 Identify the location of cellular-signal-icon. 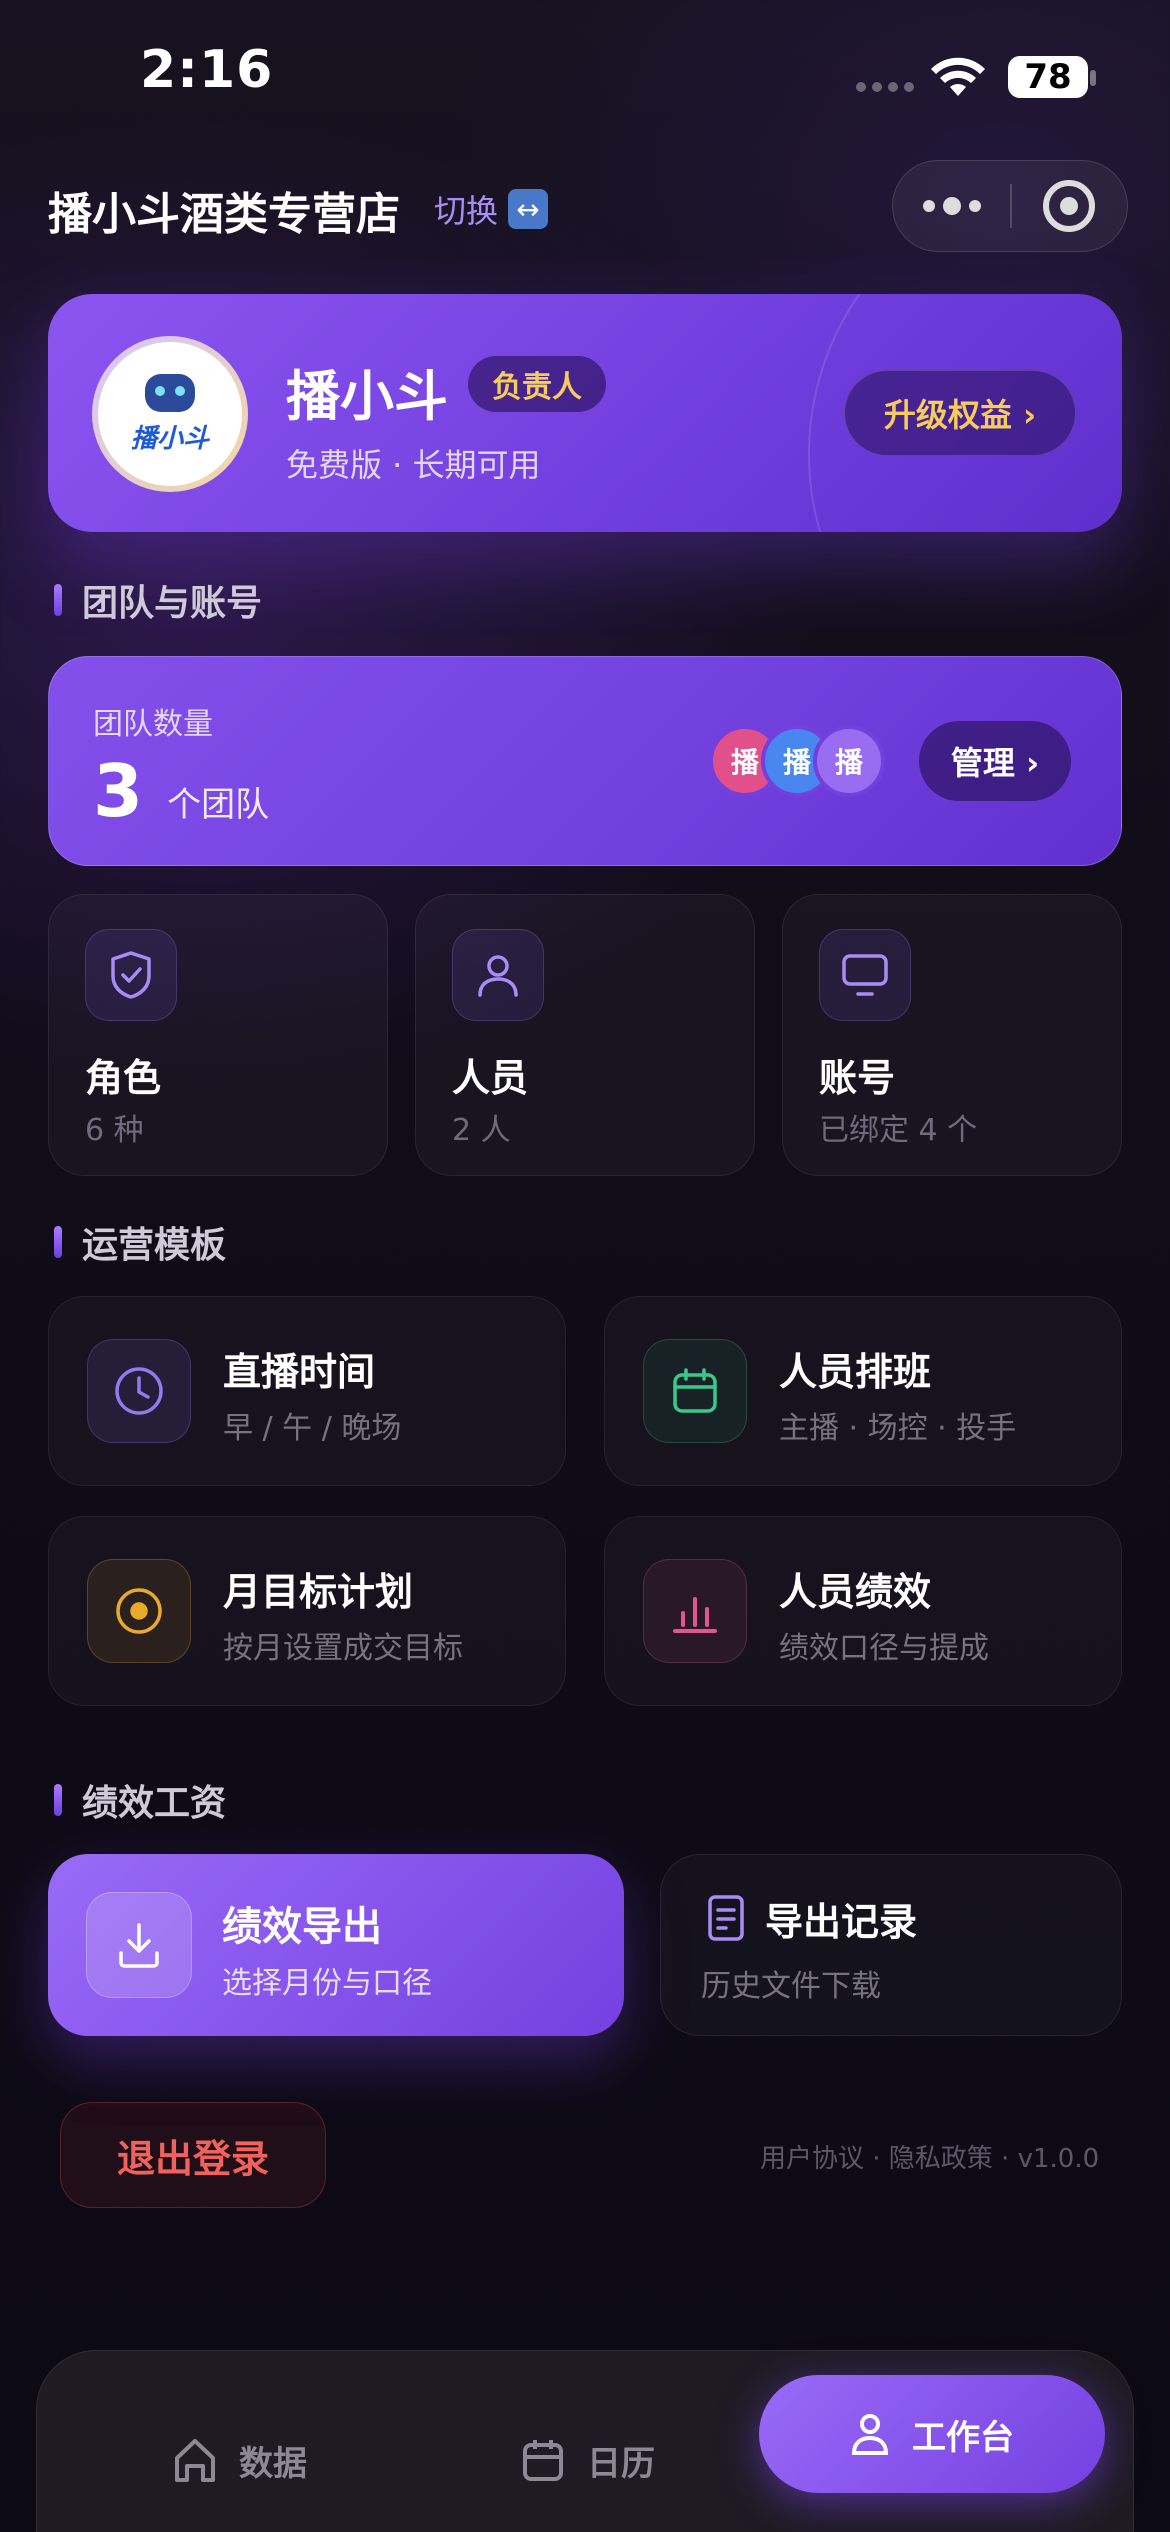
(885, 87).